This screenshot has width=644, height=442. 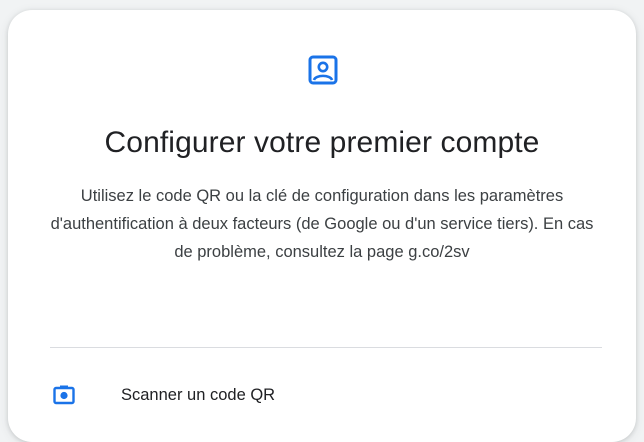 What do you see at coordinates (64, 395) in the screenshot?
I see `camera-icon` at bounding box center [64, 395].